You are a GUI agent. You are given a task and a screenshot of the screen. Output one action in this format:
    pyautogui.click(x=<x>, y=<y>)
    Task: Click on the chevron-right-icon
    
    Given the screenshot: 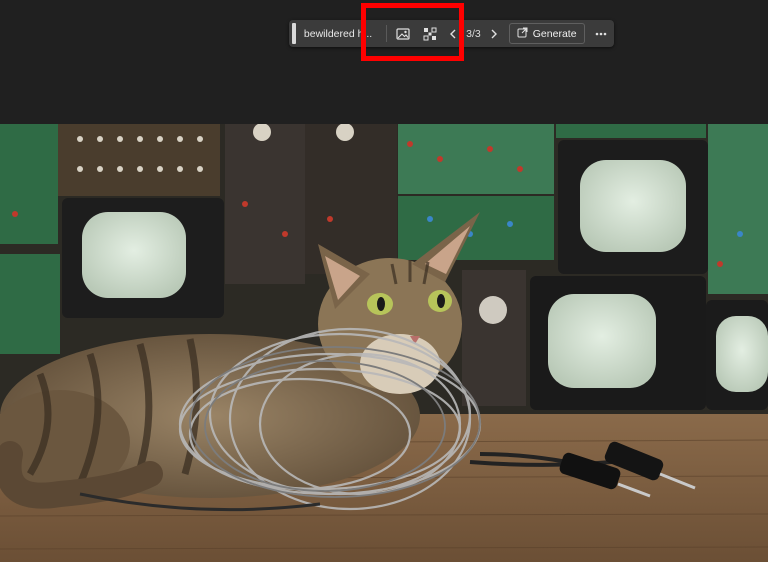 What is the action you would take?
    pyautogui.click(x=494, y=34)
    